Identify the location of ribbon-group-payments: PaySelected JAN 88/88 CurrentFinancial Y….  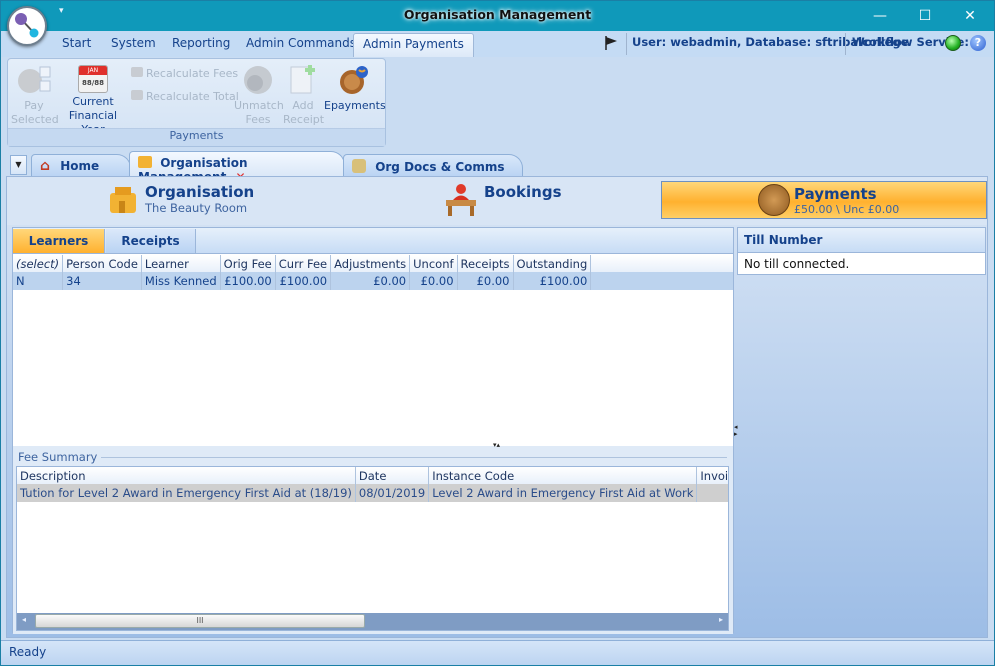
(196, 102).